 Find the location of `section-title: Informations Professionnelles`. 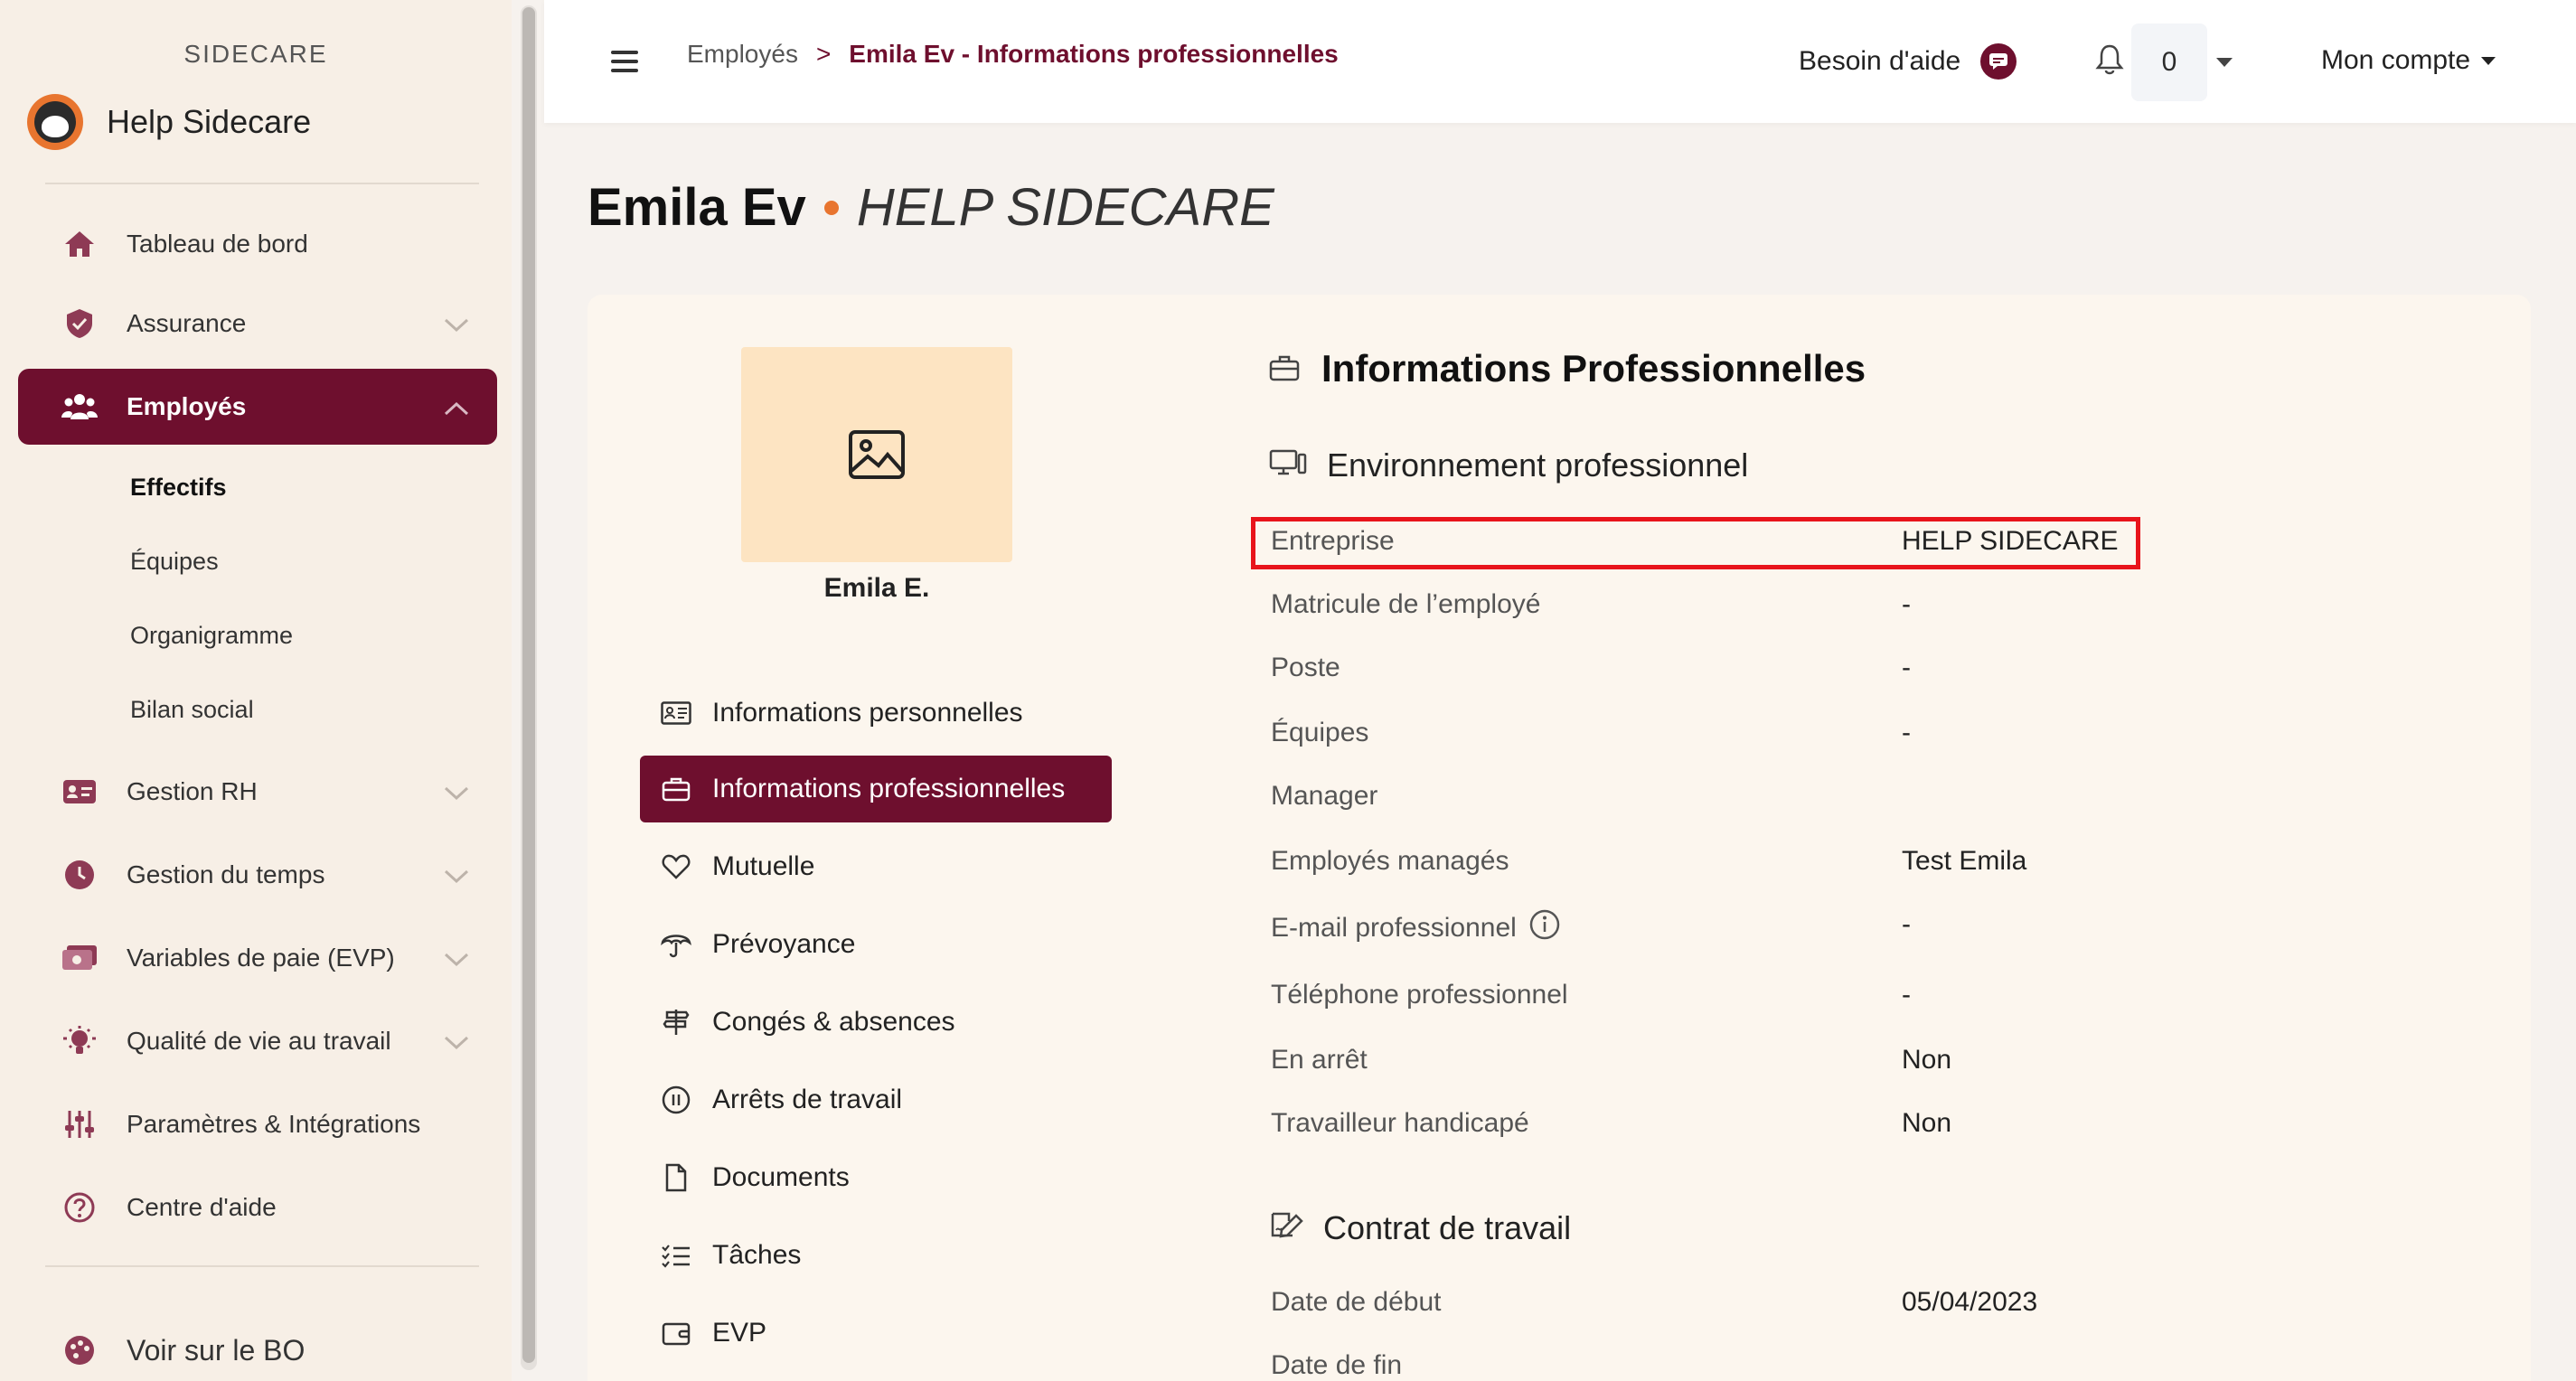

section-title: Informations Professionnelles is located at coordinates (1568, 368).